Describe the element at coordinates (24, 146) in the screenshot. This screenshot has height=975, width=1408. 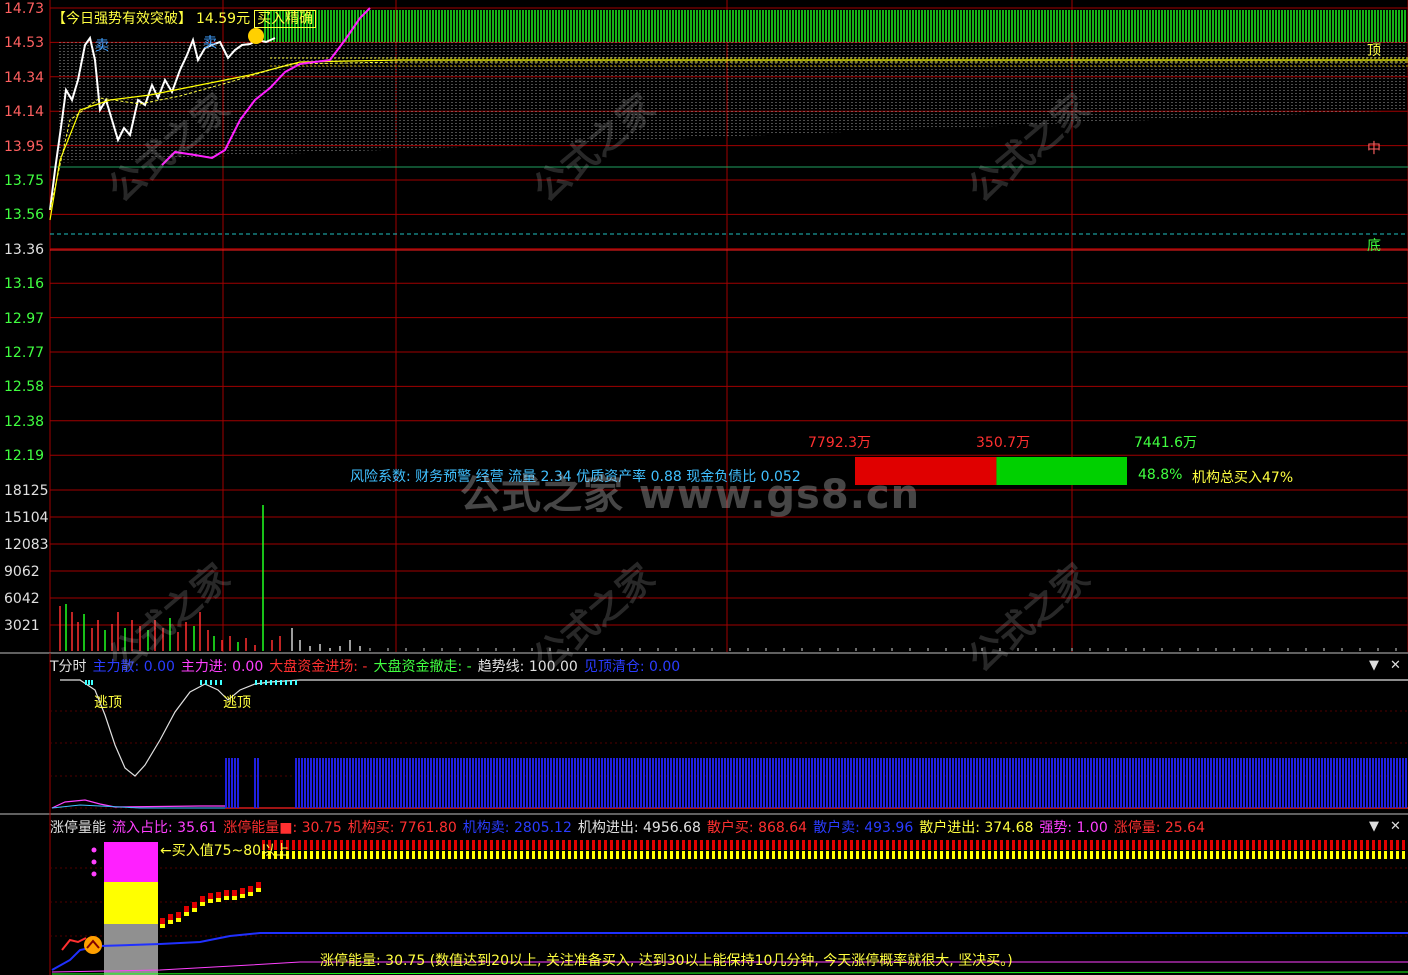
I see `price-tick-label: 13.95` at that location.